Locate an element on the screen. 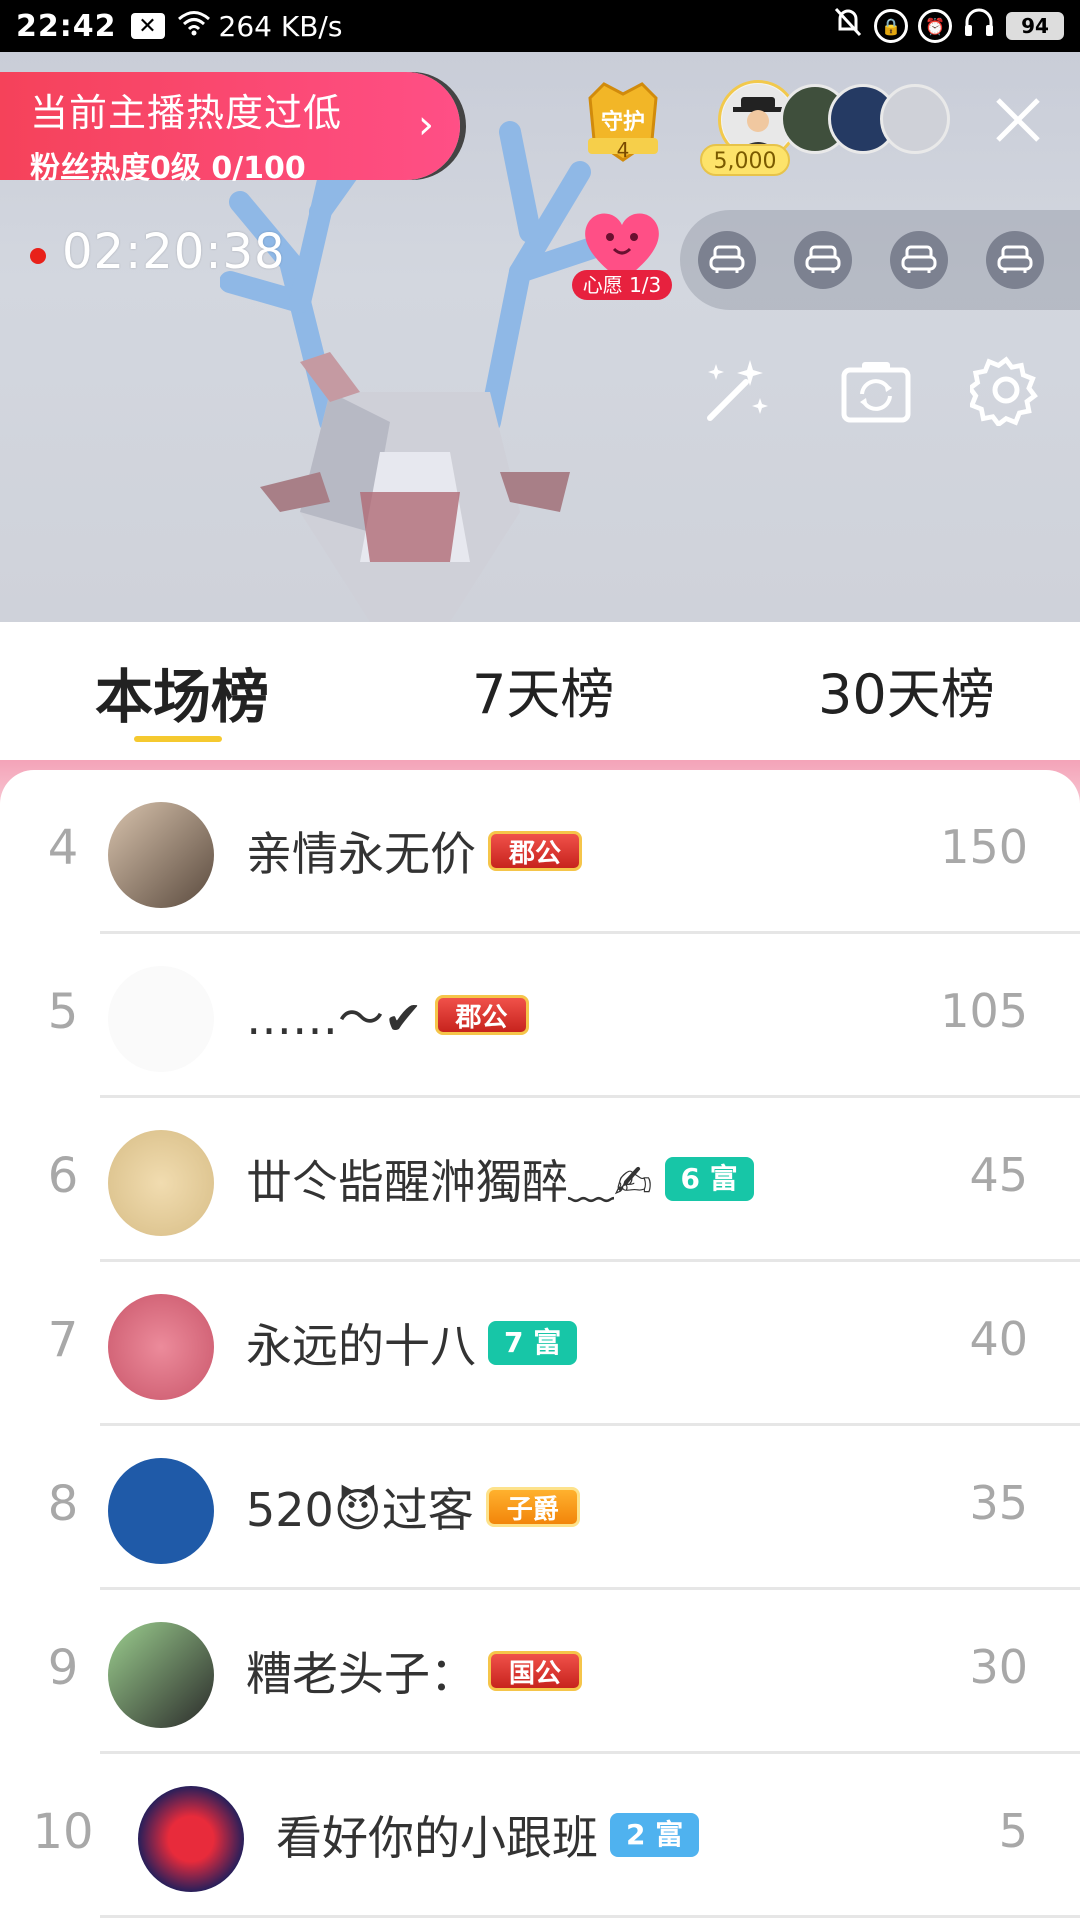 This screenshot has height=1920, width=1080. user-name: 糟老头子： 国公 is located at coordinates (414, 1671).